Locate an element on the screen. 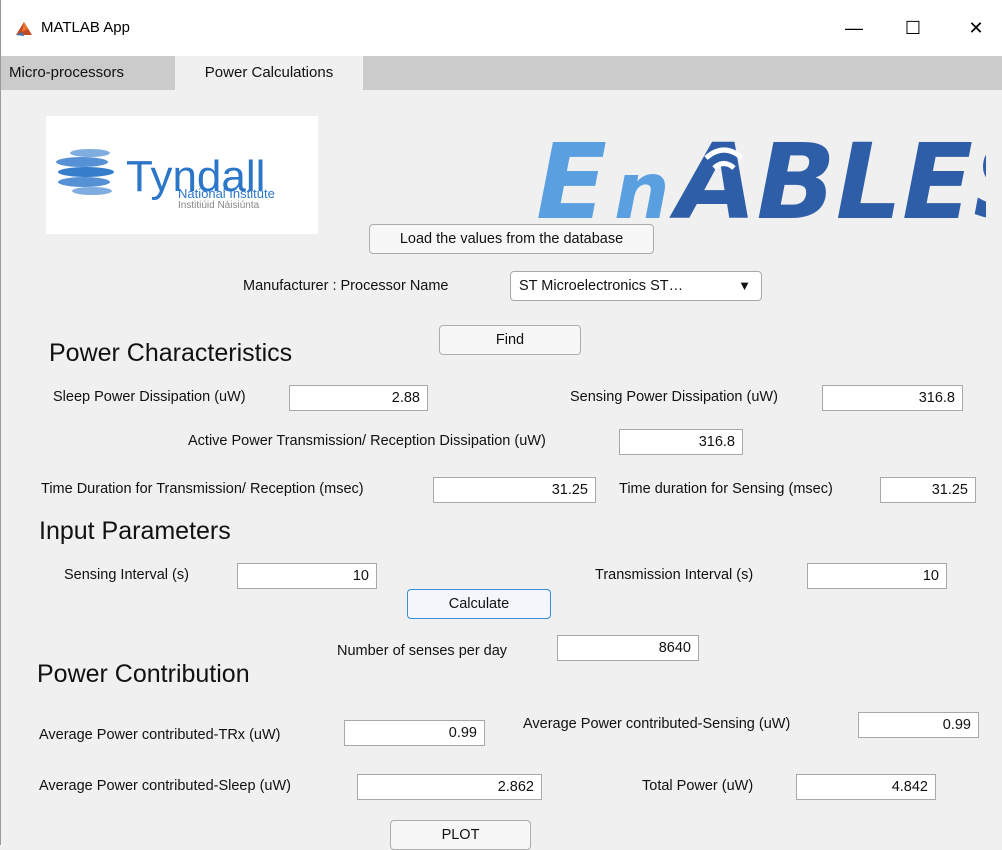 This screenshot has width=1002, height=850. sensing-power-field: 316.8 is located at coordinates (892, 398).